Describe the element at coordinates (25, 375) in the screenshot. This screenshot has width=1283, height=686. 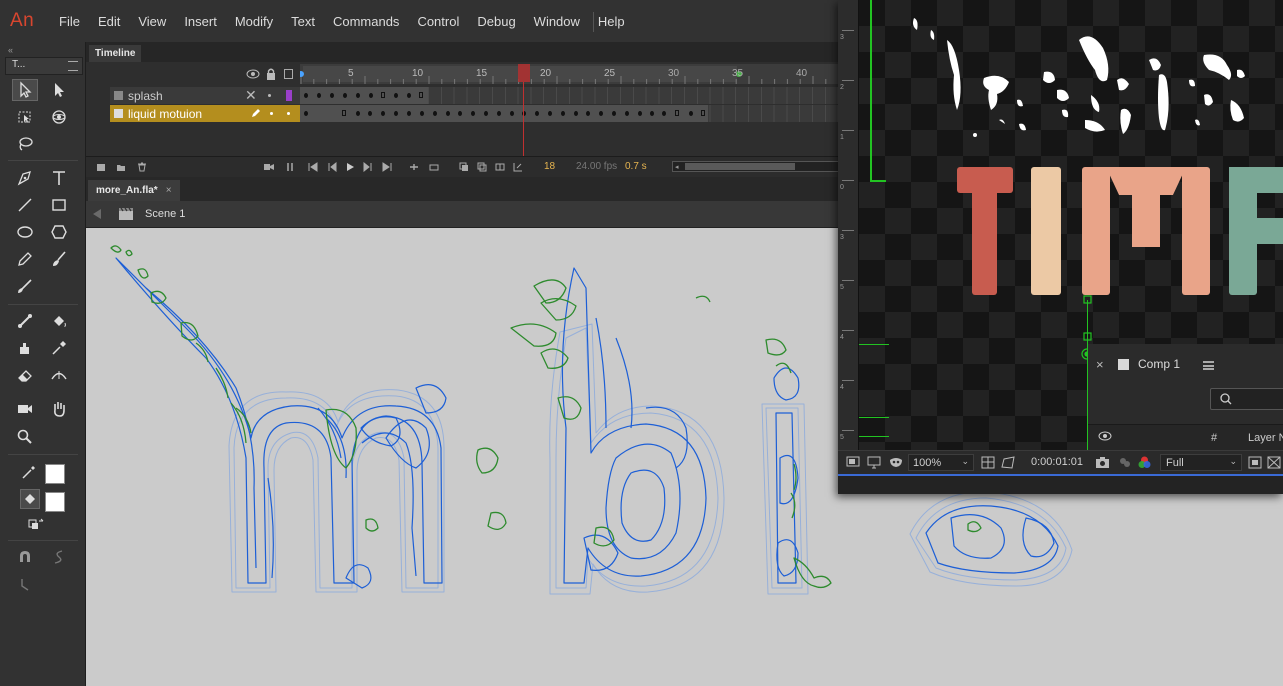
I see `eraser-tool-icon` at that location.